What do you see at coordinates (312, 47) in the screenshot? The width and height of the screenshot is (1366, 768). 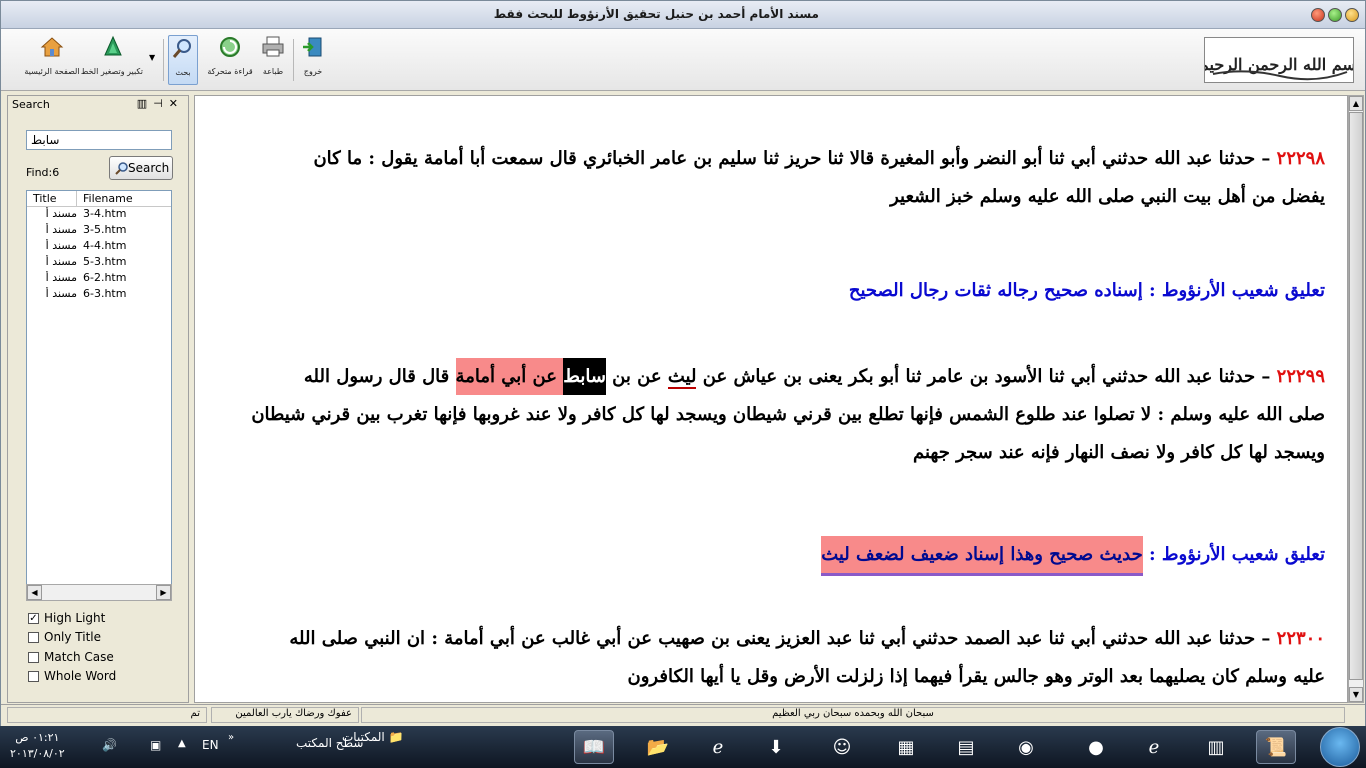 I see `exit-door-icon` at bounding box center [312, 47].